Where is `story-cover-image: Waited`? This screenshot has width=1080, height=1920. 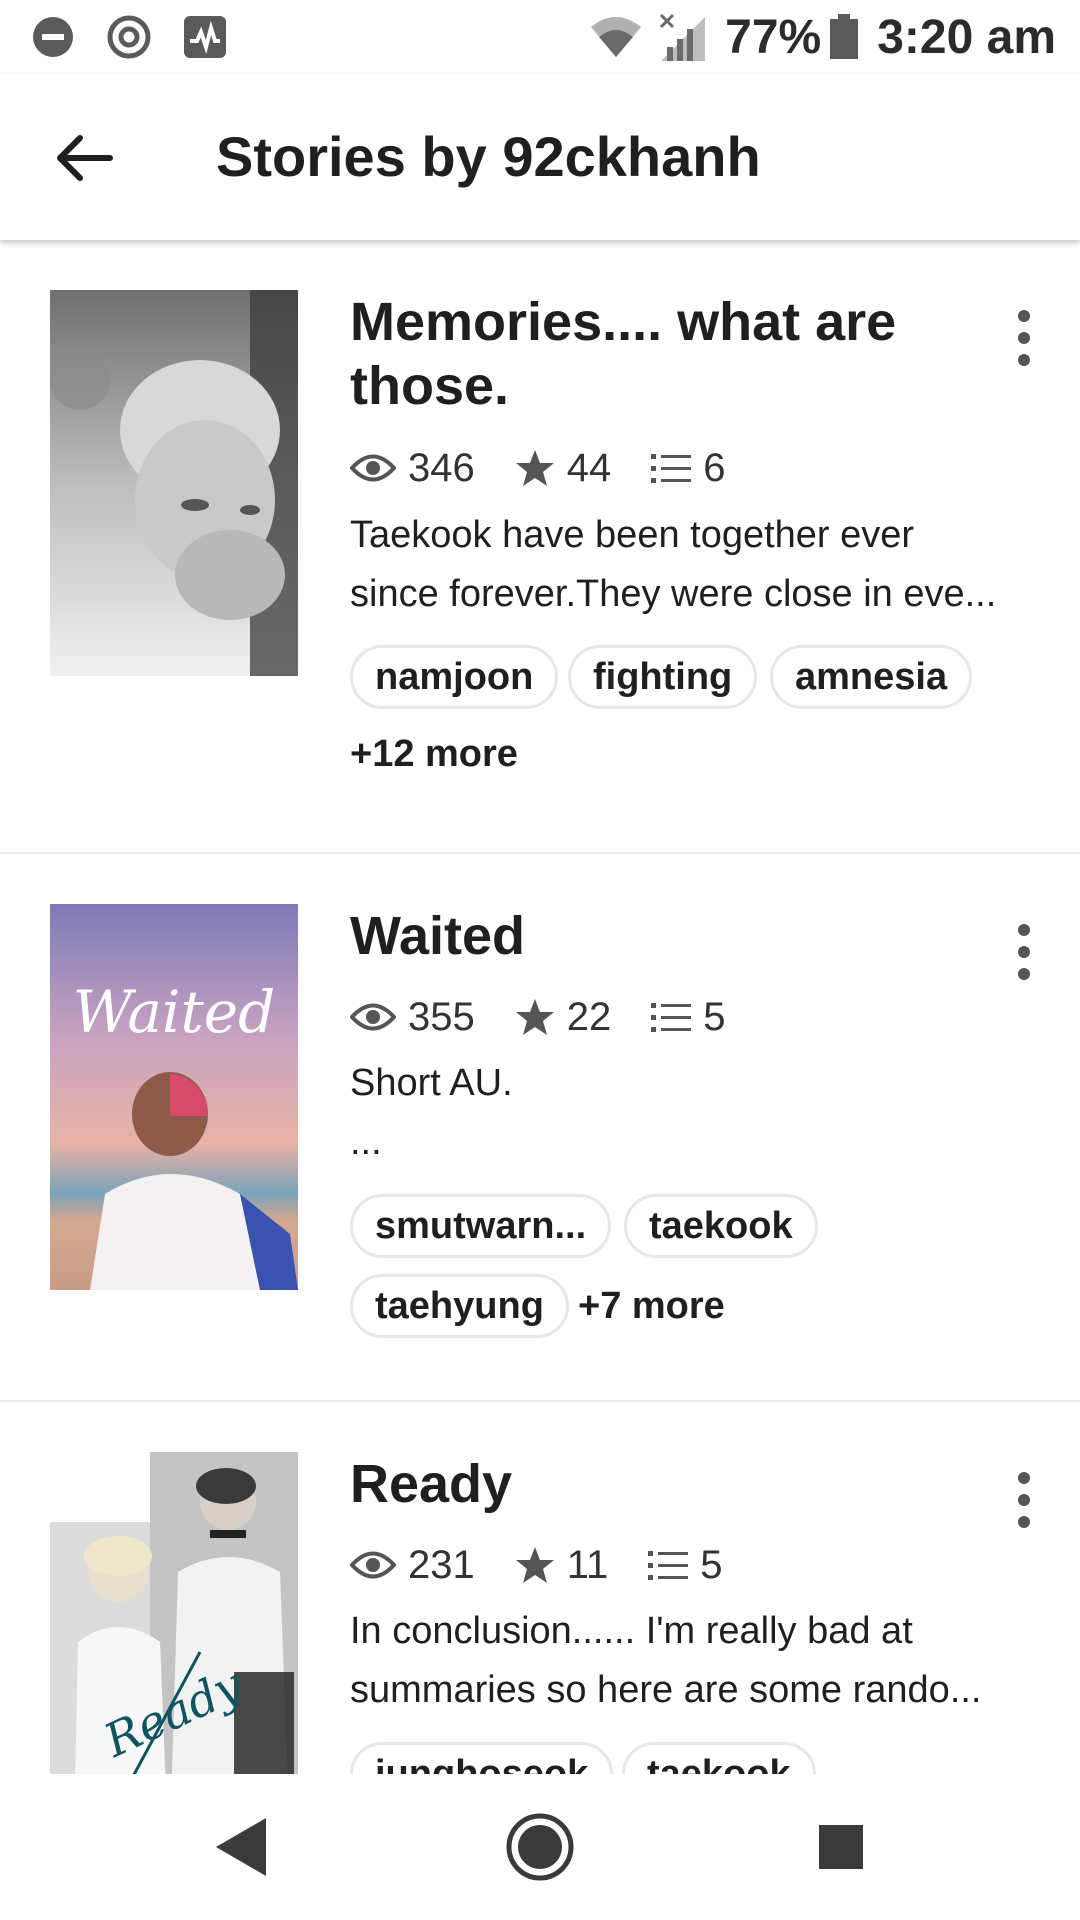
story-cover-image: Waited is located at coordinates (174, 1097).